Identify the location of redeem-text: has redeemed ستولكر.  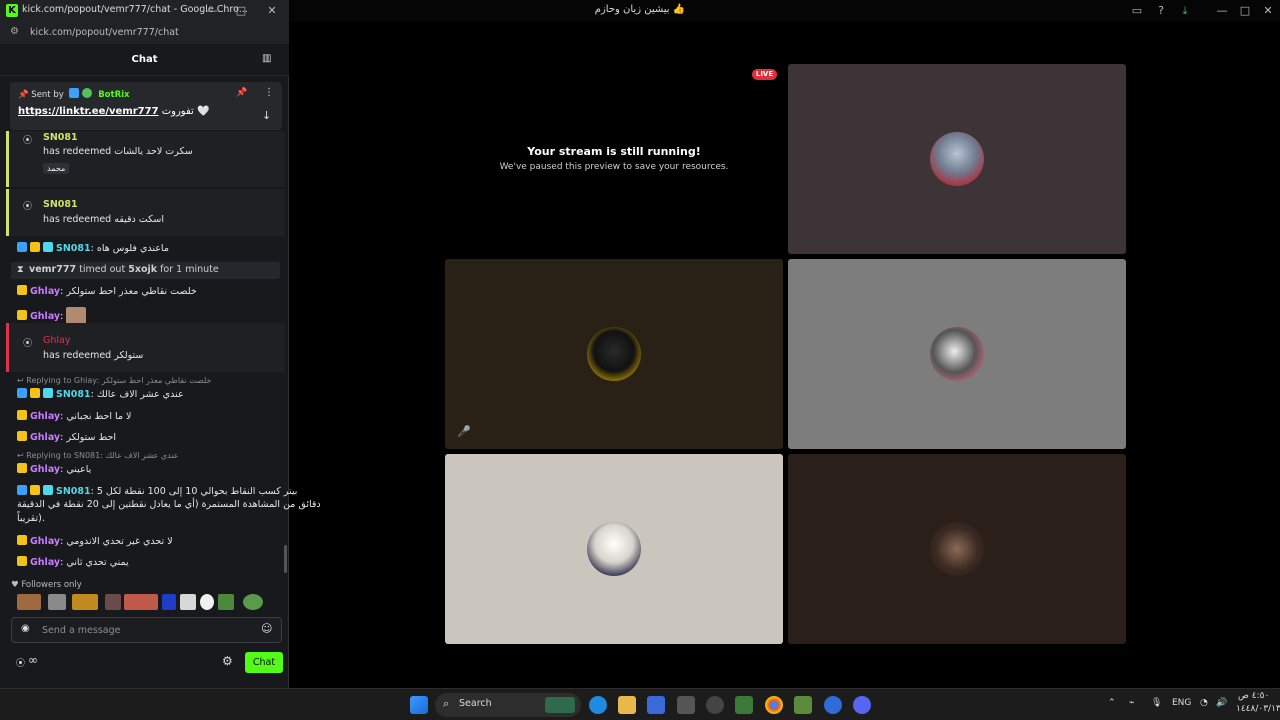
(93, 355).